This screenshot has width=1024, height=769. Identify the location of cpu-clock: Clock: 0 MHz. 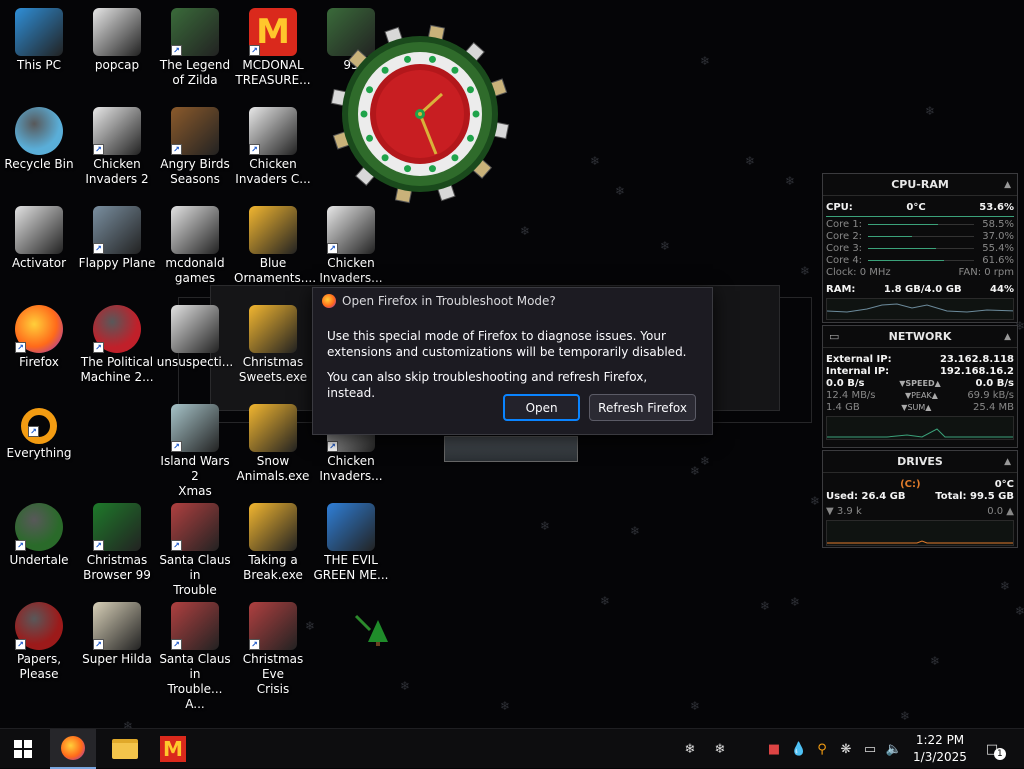
(858, 272).